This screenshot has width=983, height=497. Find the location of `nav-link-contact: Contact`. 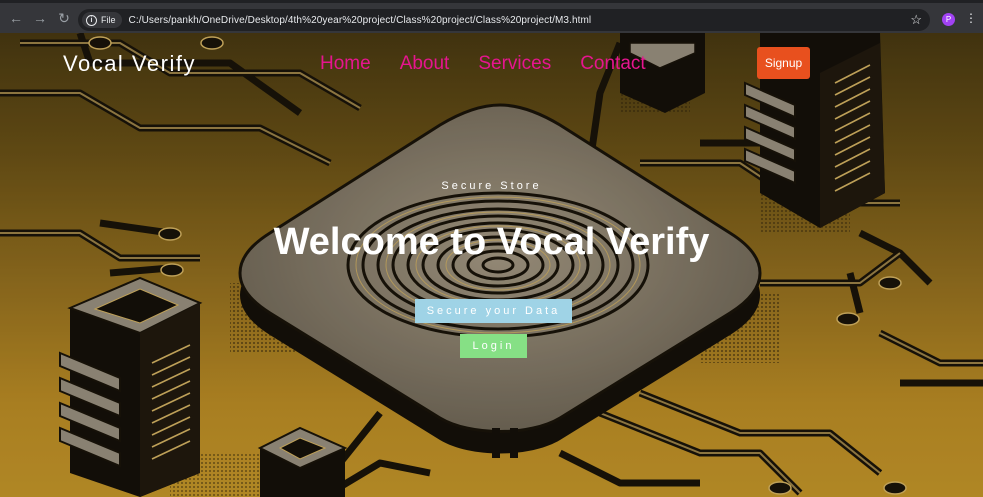

nav-link-contact: Contact is located at coordinates (612, 64).